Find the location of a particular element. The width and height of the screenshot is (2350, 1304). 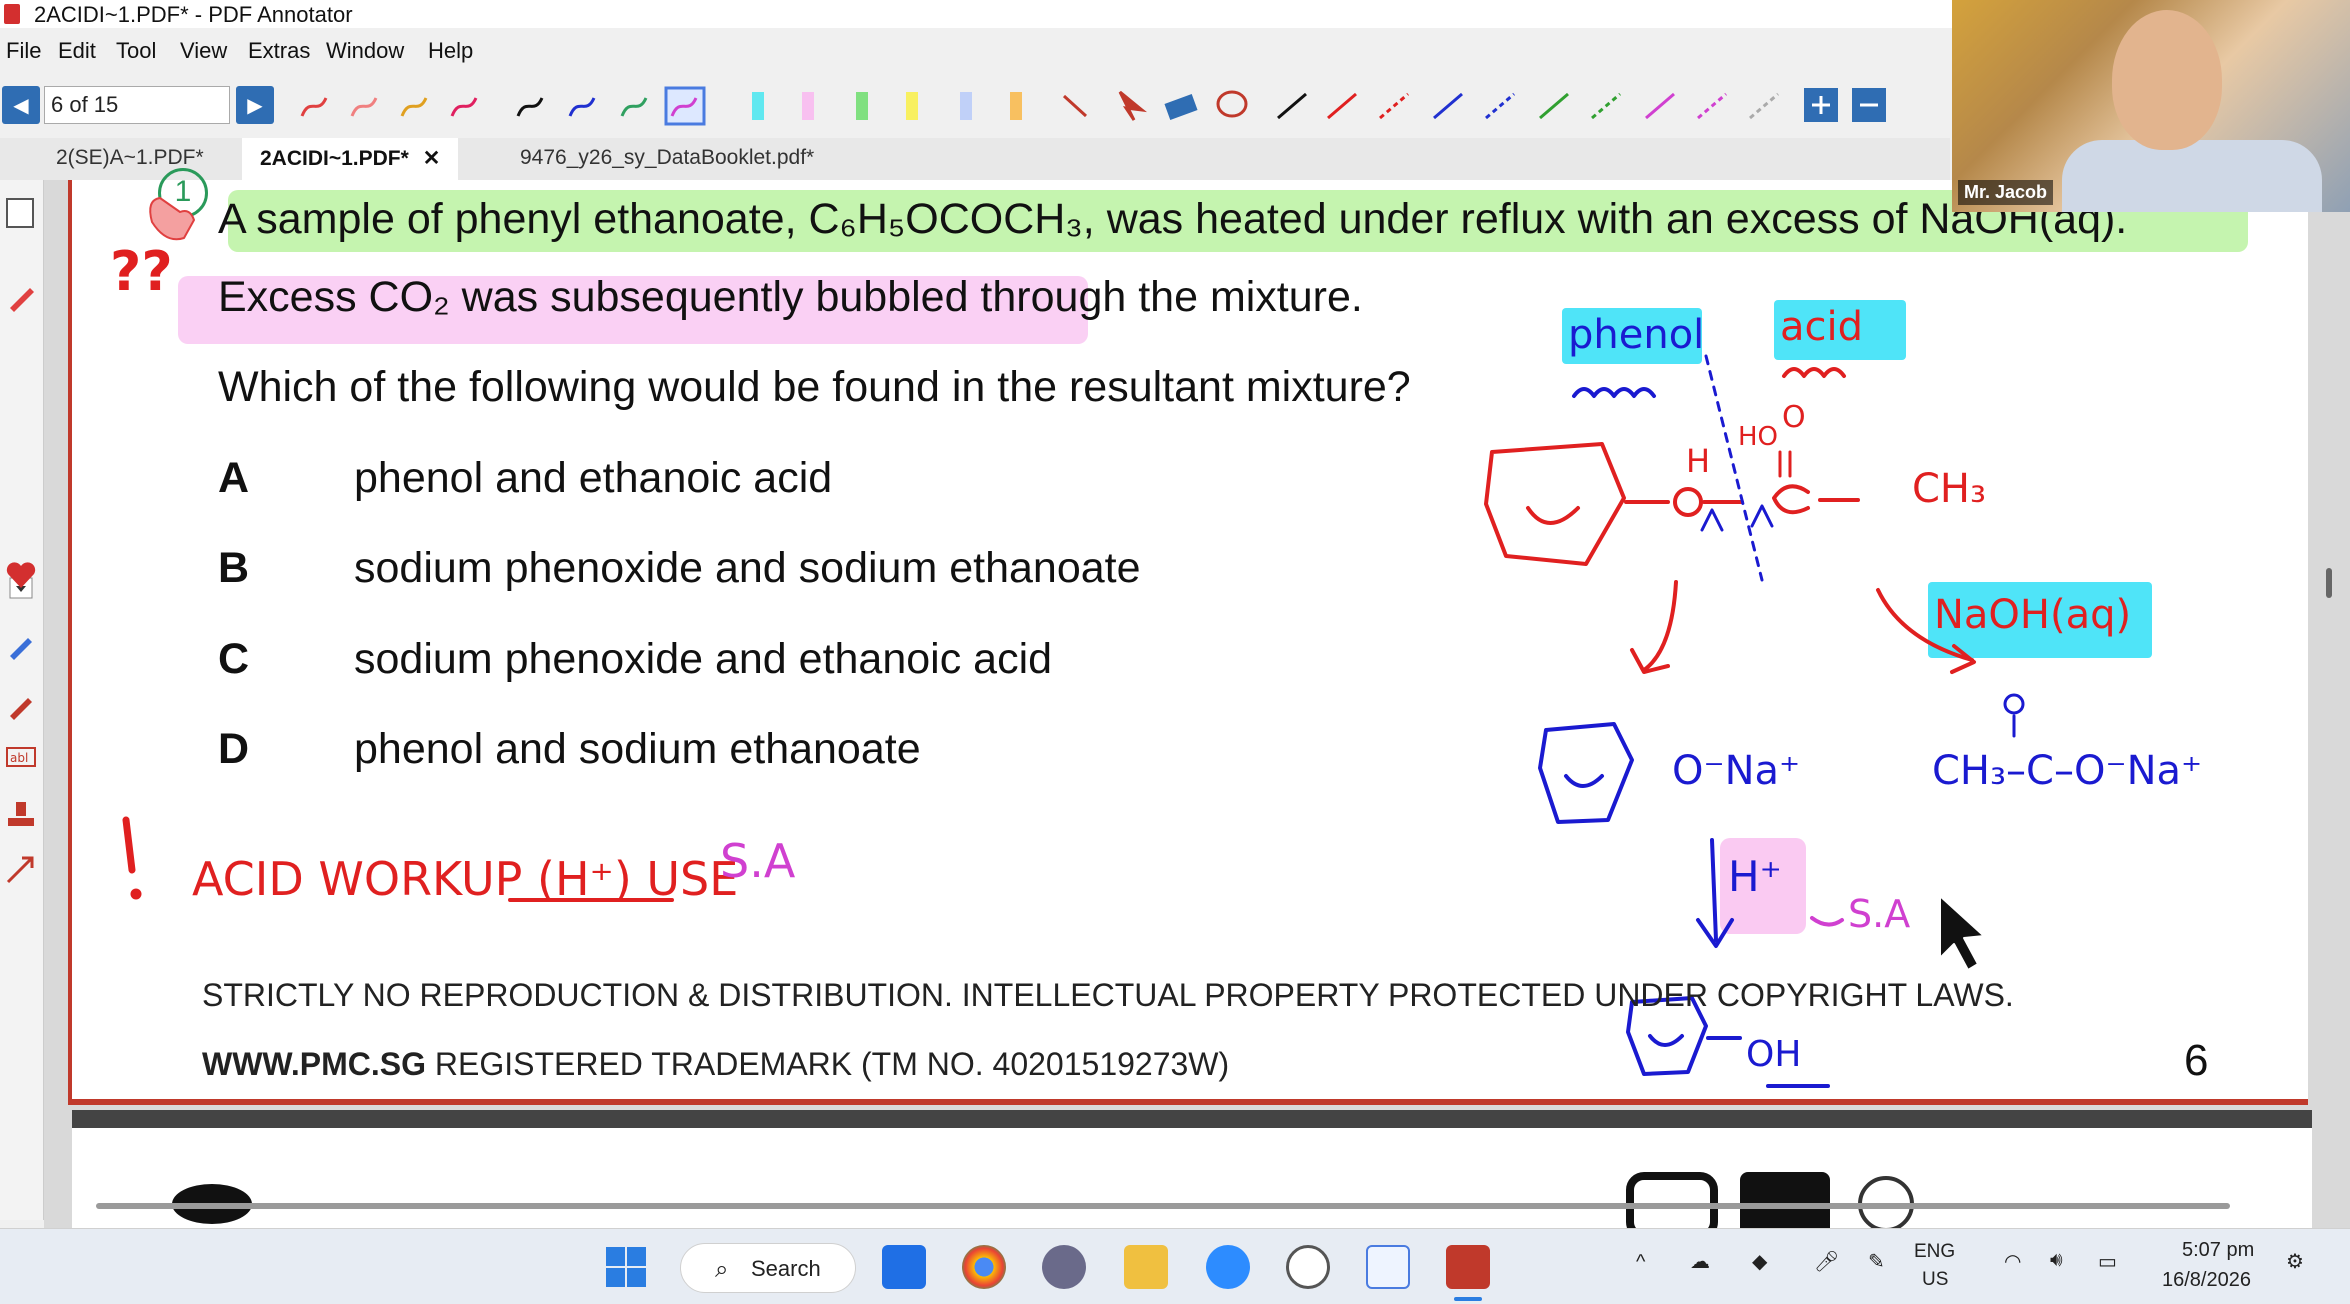

annotation-tools is located at coordinates (1093, 106).